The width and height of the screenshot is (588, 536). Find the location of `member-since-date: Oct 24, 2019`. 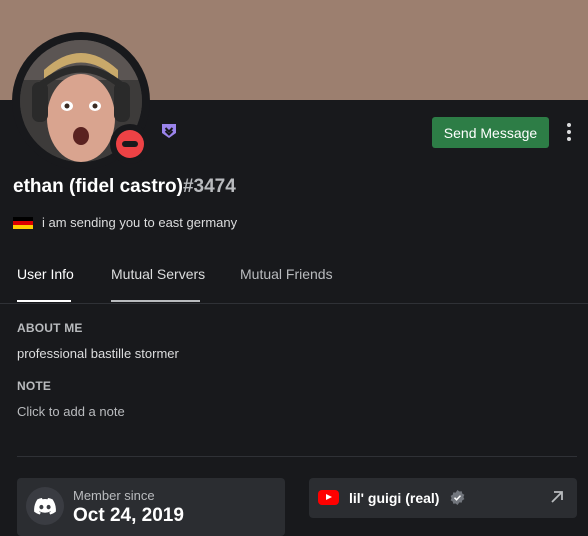

member-since-date: Oct 24, 2019 is located at coordinates (128, 515).